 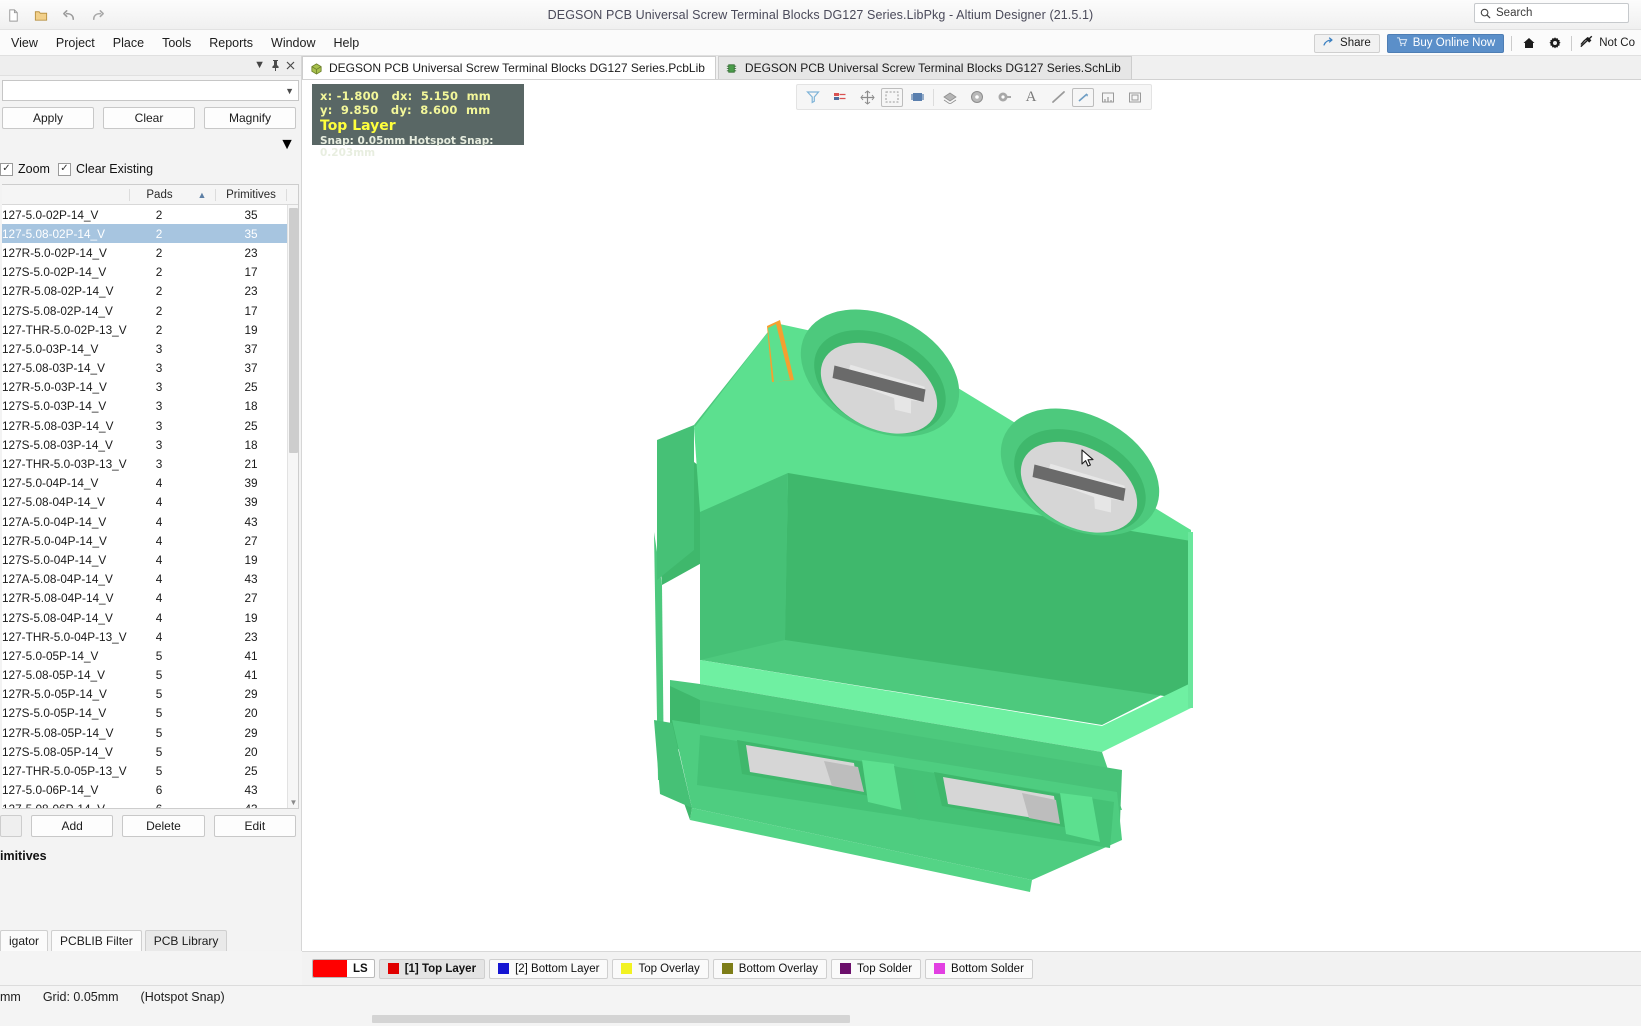 What do you see at coordinates (876, 968) in the screenshot?
I see `layer-chip: Top Solder` at bounding box center [876, 968].